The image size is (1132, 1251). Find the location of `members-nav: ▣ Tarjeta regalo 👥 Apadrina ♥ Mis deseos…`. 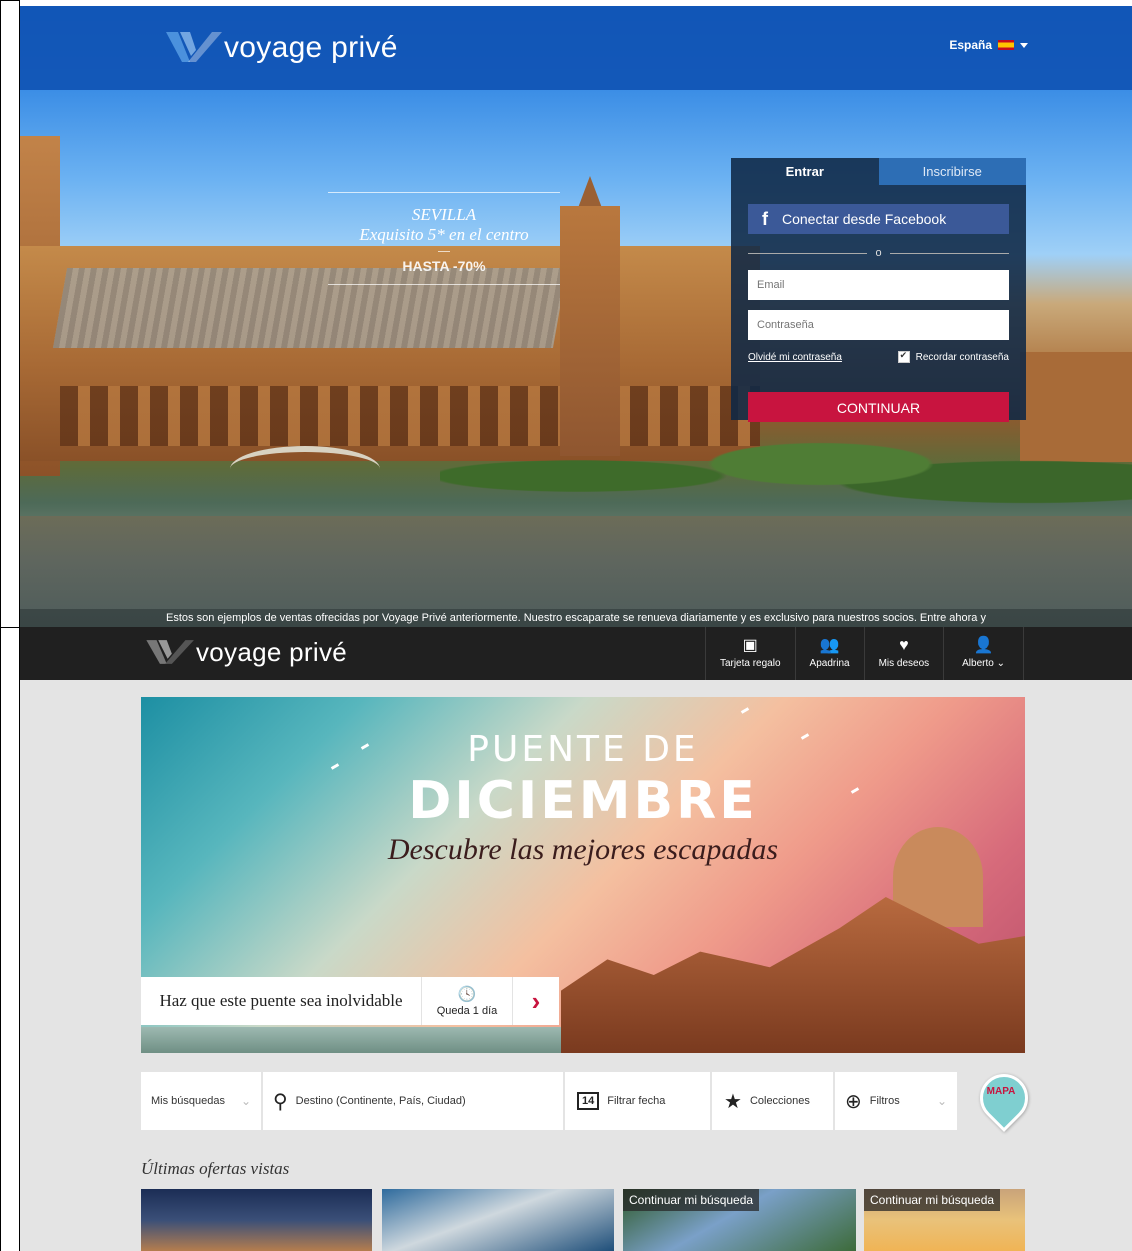

members-nav: ▣ Tarjeta regalo 👥 Apadrina ♥ Mis deseos… is located at coordinates (864, 653).